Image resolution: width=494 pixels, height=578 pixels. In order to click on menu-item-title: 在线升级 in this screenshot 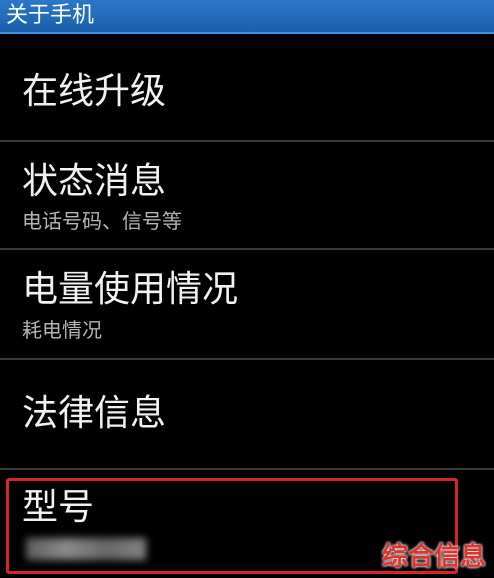, I will do `click(94, 91)`.